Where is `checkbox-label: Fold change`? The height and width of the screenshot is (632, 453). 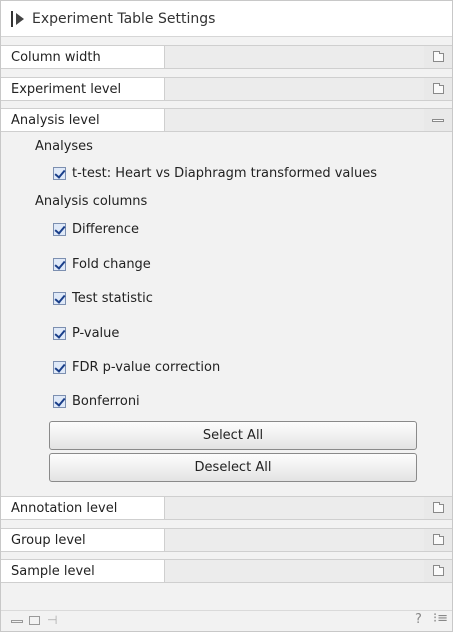 checkbox-label: Fold change is located at coordinates (111, 264).